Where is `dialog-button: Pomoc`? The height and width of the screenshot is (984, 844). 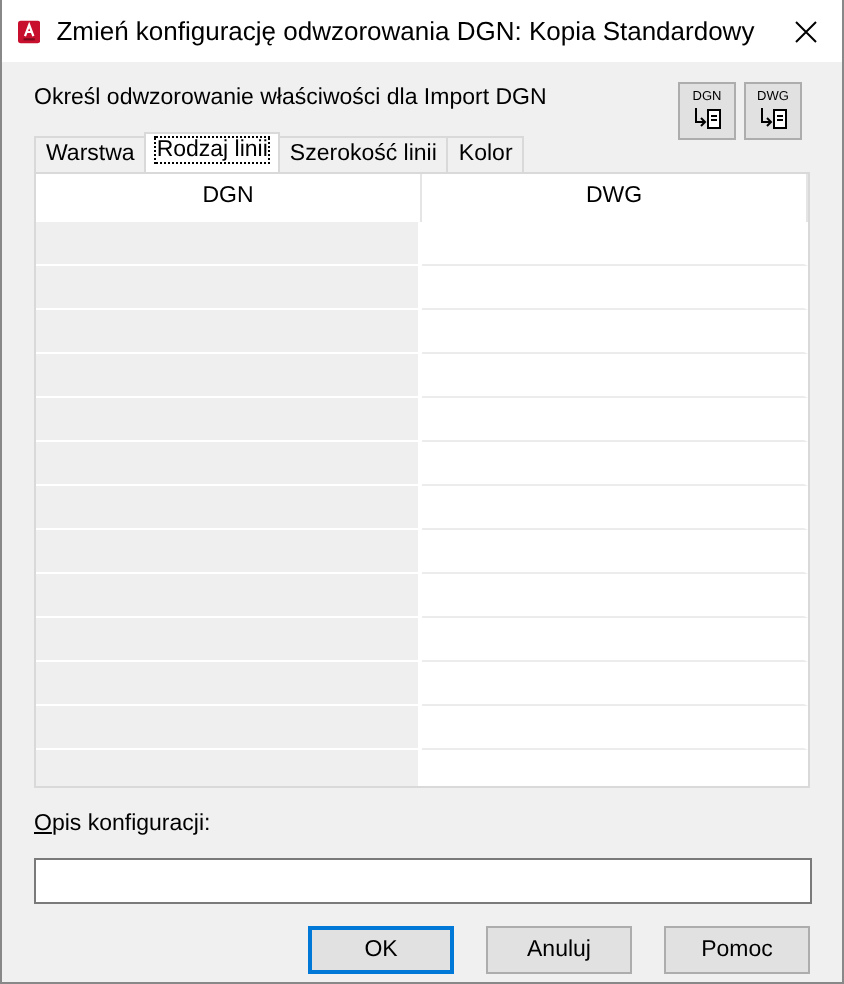 dialog-button: Pomoc is located at coordinates (737, 950).